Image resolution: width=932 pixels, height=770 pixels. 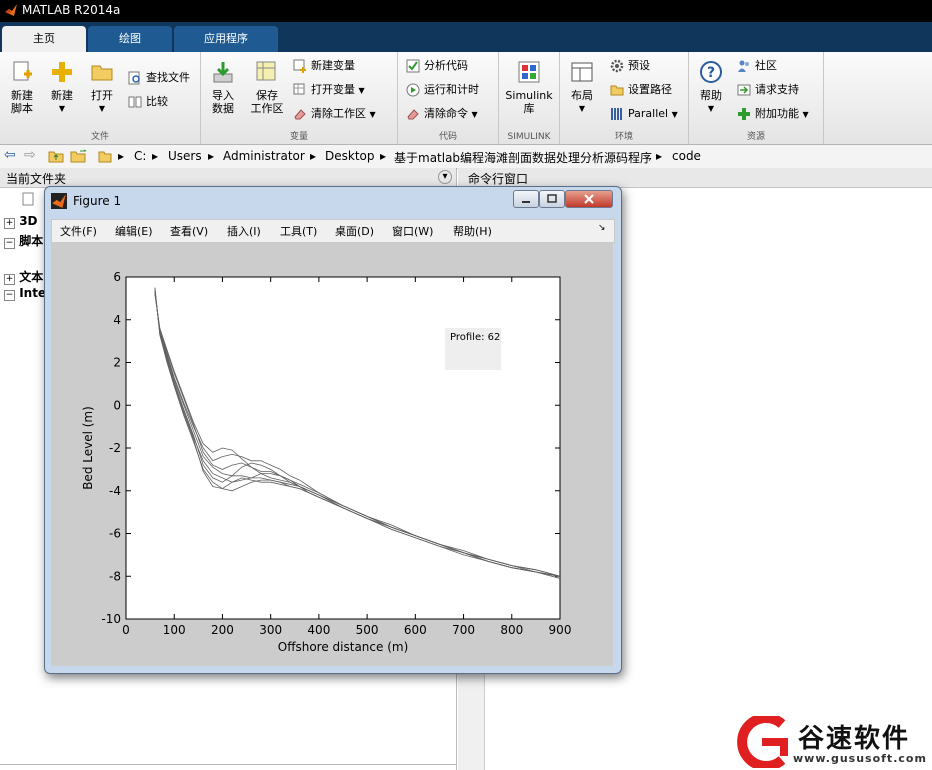 I want to click on help-button: ? 帮助 ▼, so click(x=711, y=85).